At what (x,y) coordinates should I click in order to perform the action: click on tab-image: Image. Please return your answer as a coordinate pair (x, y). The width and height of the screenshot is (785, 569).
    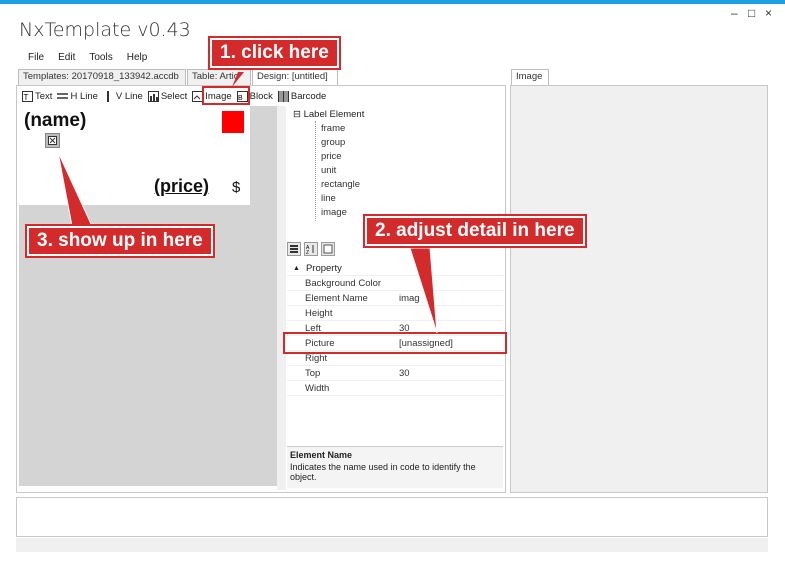
    Looking at the image, I should click on (530, 77).